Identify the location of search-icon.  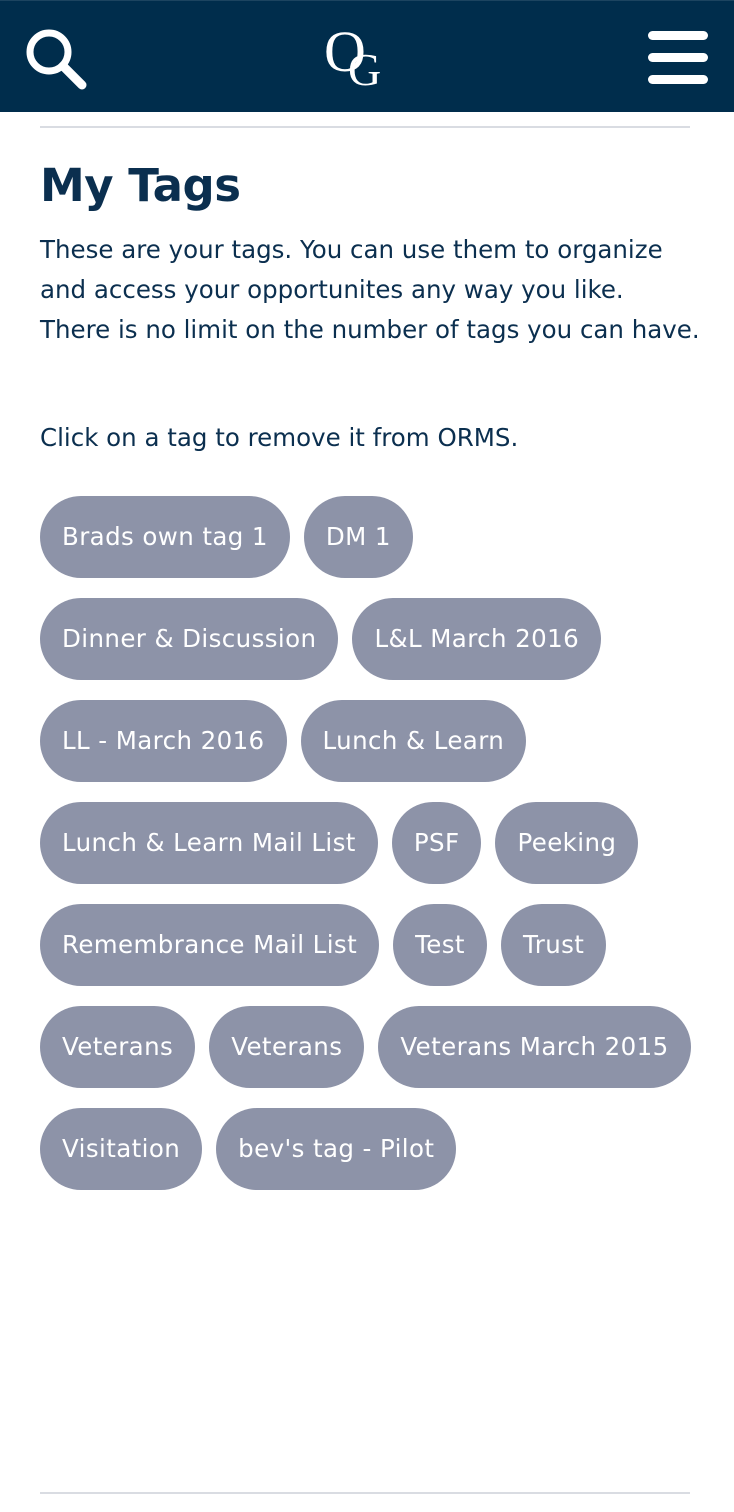
(56, 59).